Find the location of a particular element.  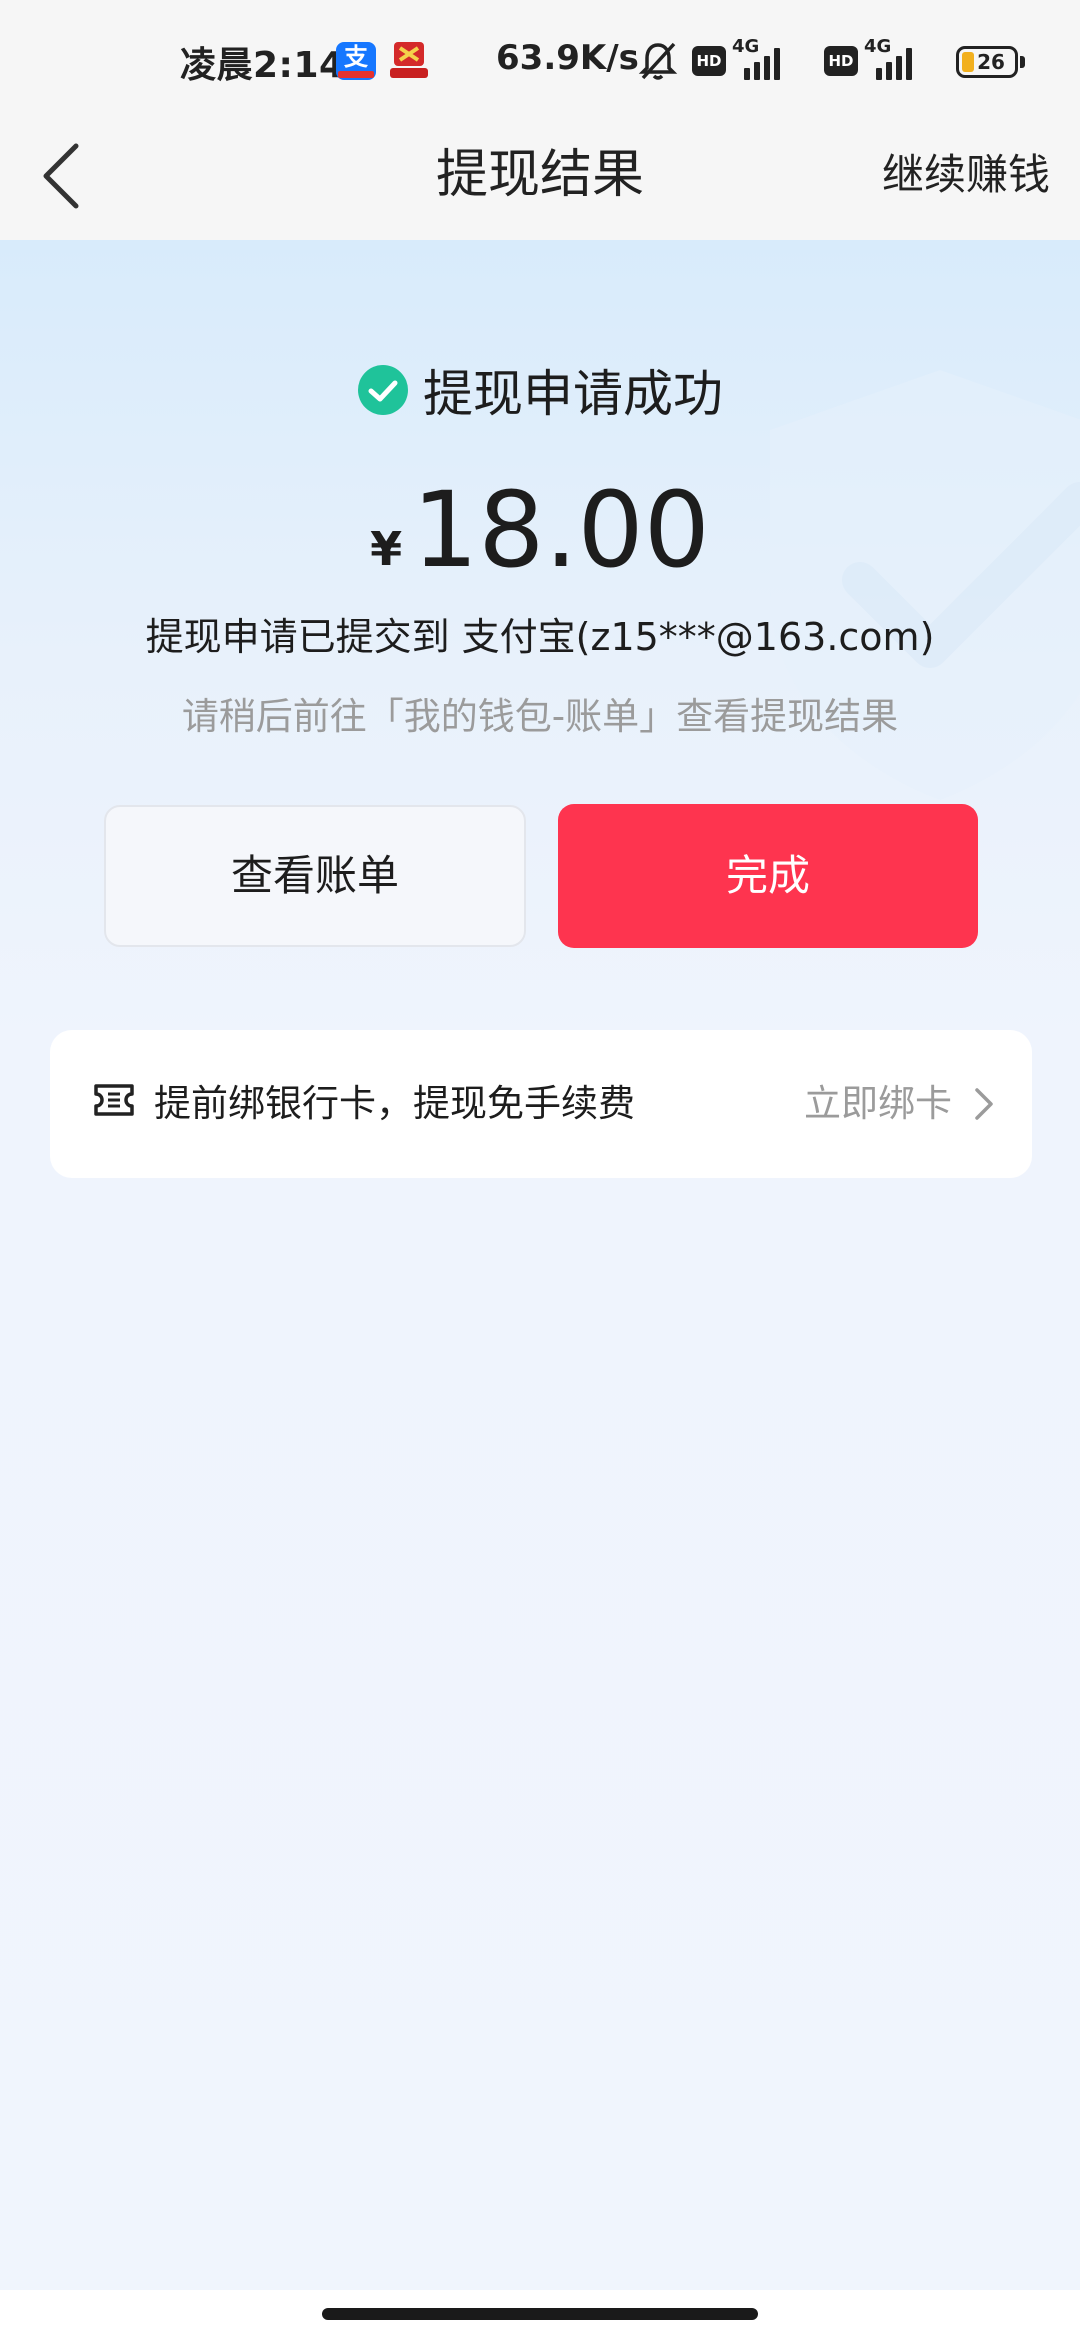

currency-symbol: ¥ is located at coordinates (386, 549).